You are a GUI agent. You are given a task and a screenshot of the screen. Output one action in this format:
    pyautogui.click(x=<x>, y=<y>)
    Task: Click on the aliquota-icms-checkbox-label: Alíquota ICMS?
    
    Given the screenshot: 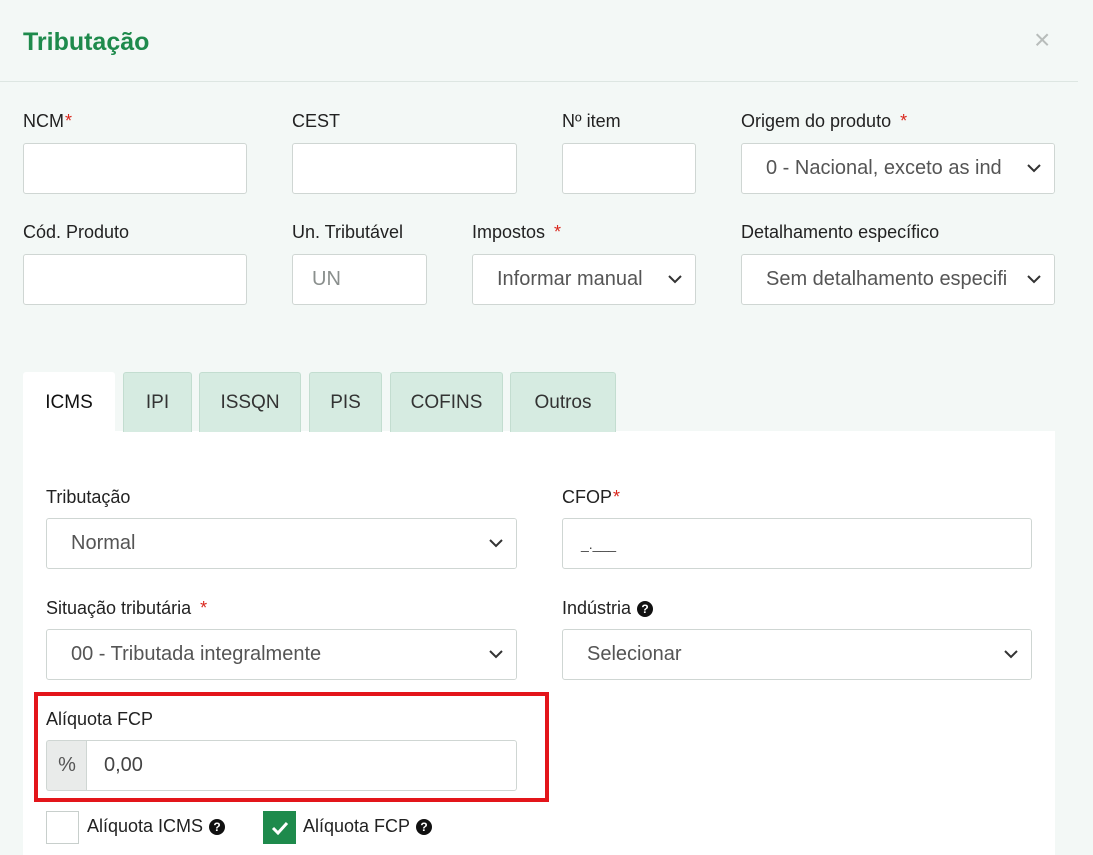 What is the action you would take?
    pyautogui.click(x=156, y=826)
    